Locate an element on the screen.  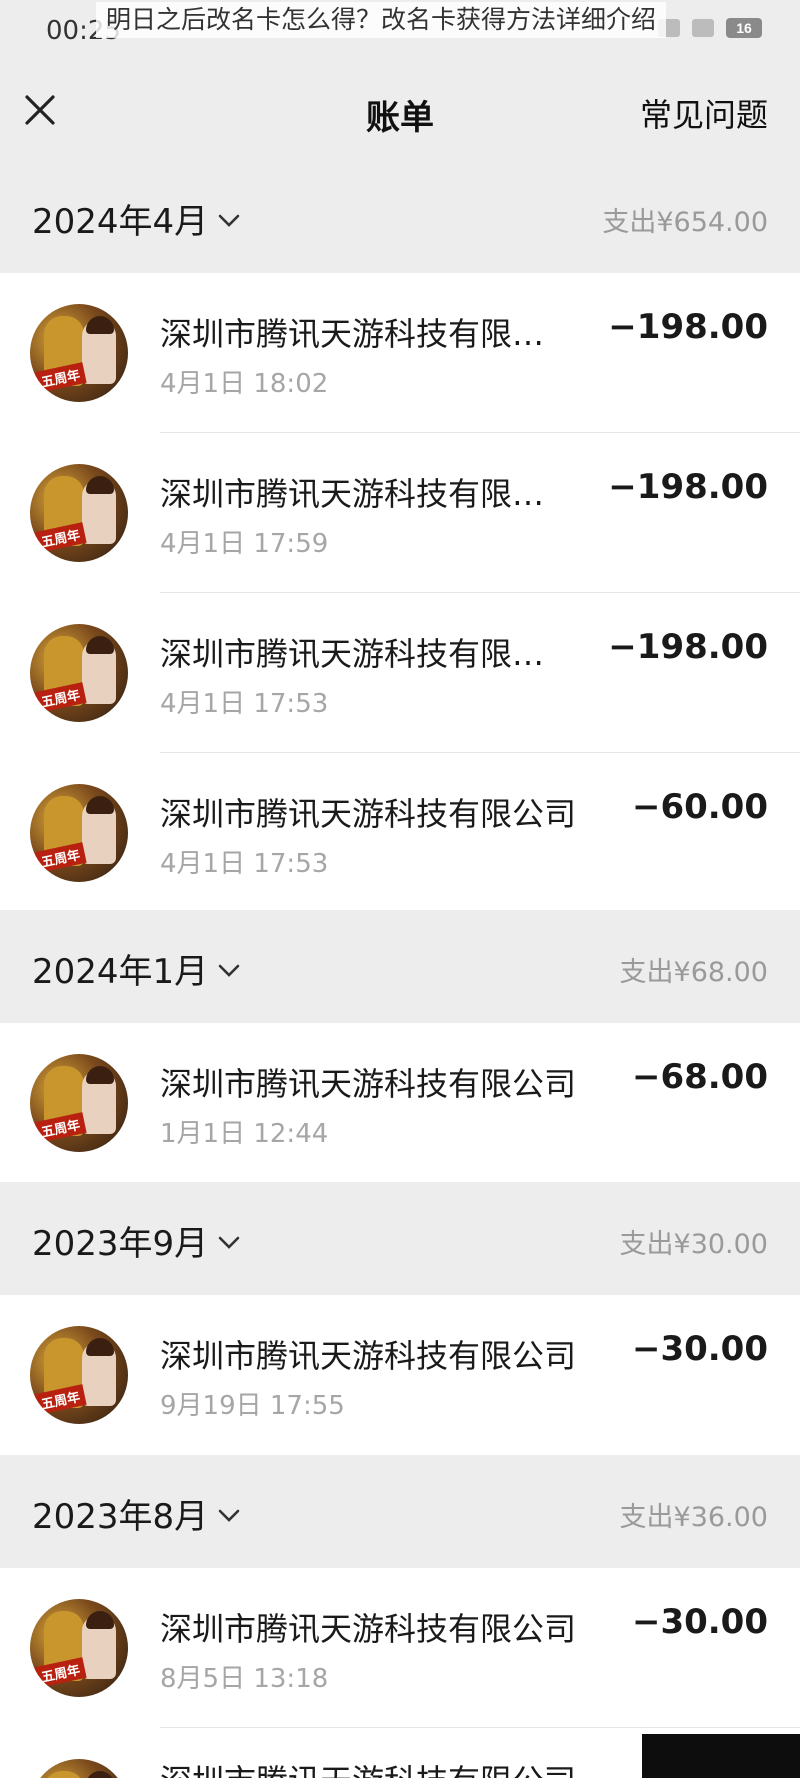
month-total: 支出¥36.00 is located at coordinates (693, 1517).